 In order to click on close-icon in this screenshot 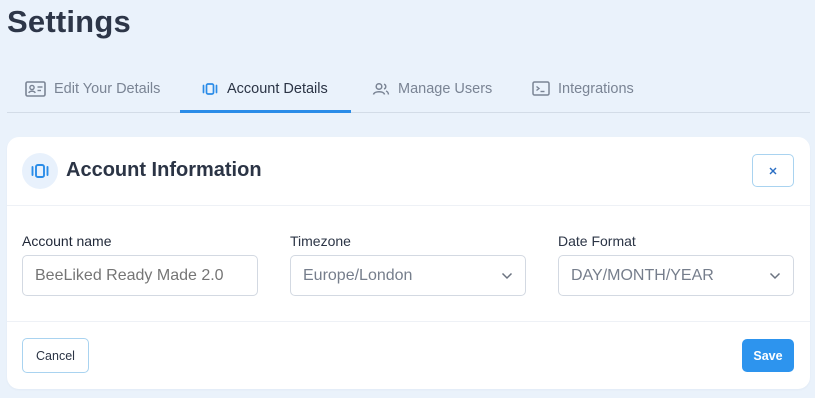, I will do `click(773, 170)`.